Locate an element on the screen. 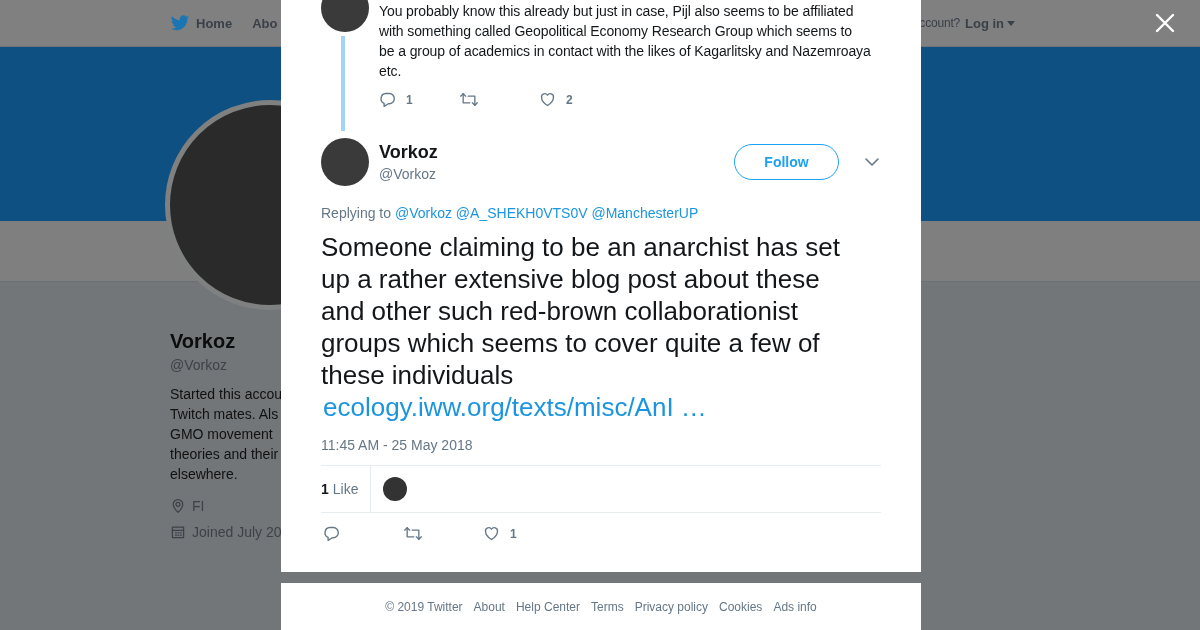  like-button: 2 is located at coordinates (579, 99).